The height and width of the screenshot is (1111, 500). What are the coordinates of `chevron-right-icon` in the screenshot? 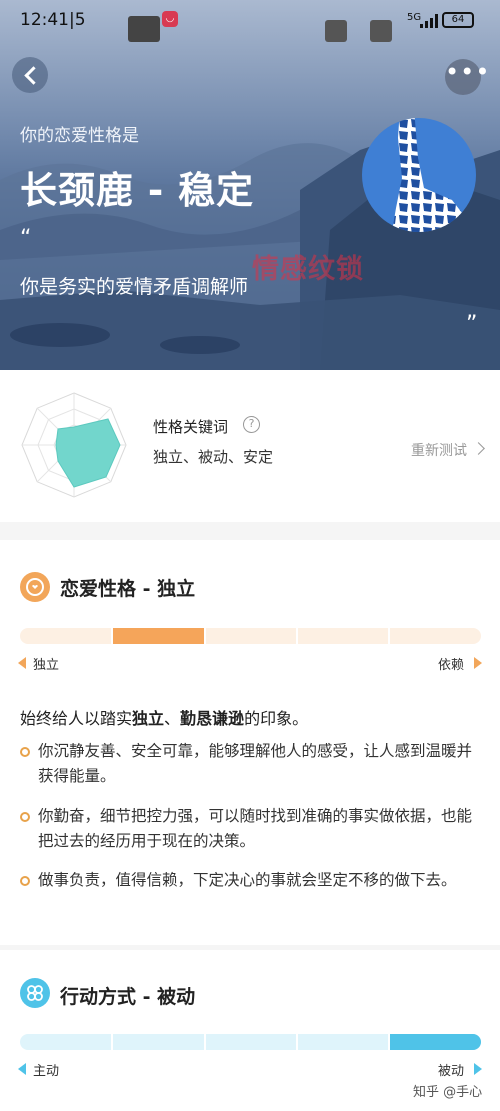 It's located at (478, 448).